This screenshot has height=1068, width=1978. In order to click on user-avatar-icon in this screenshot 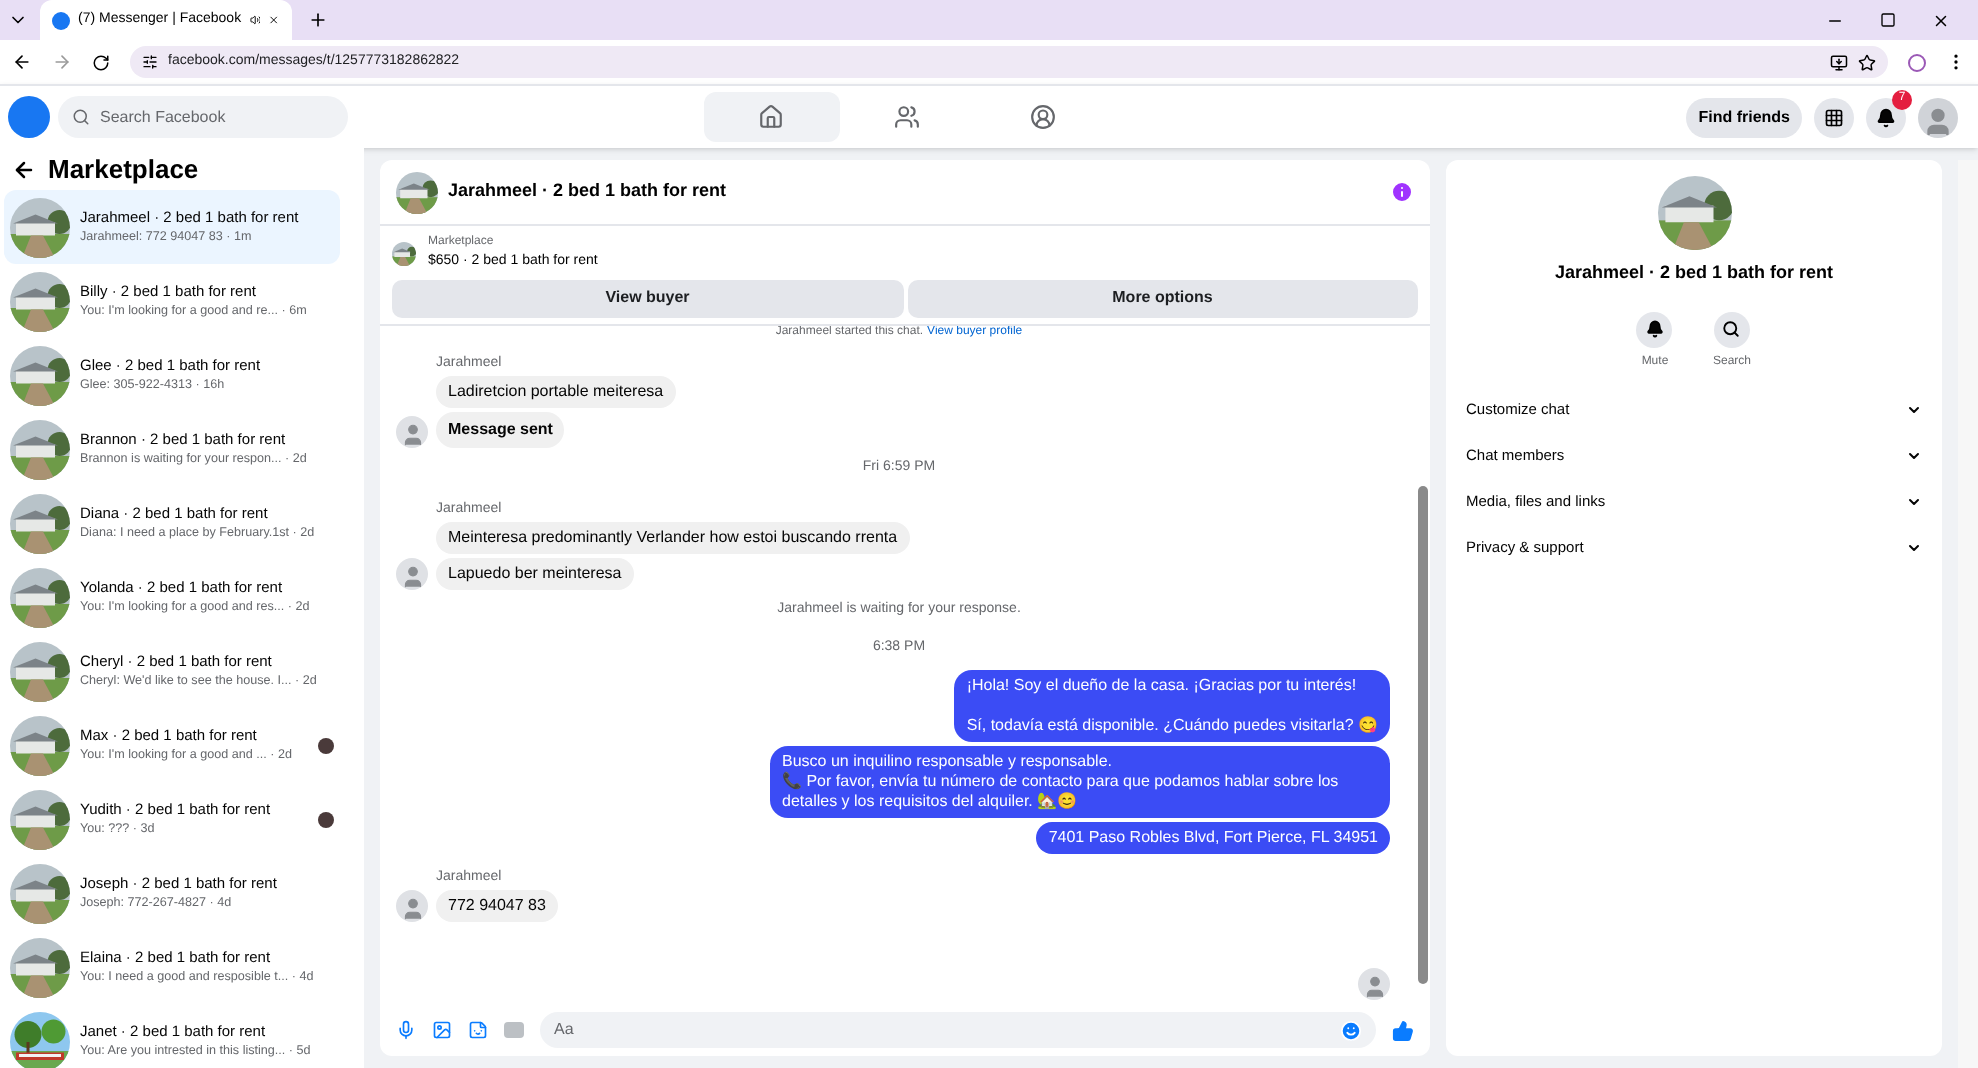, I will do `click(1374, 984)`.